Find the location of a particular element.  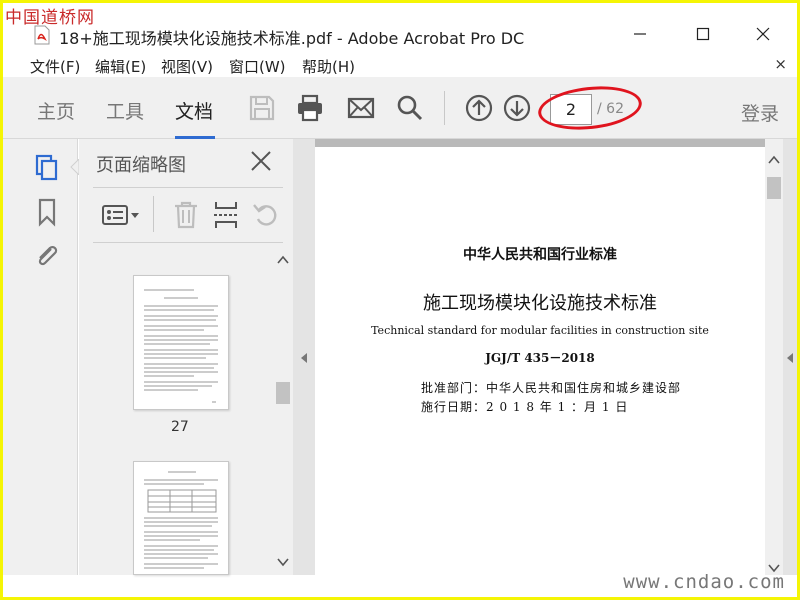

maximize-button is located at coordinates (703, 34).